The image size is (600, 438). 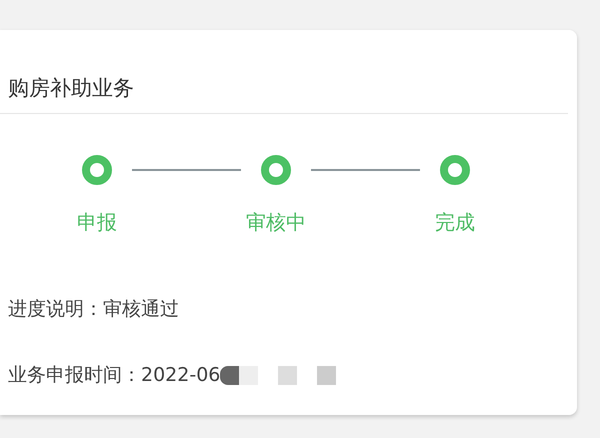 I want to click on field-value: 2022-06, so click(x=180, y=375).